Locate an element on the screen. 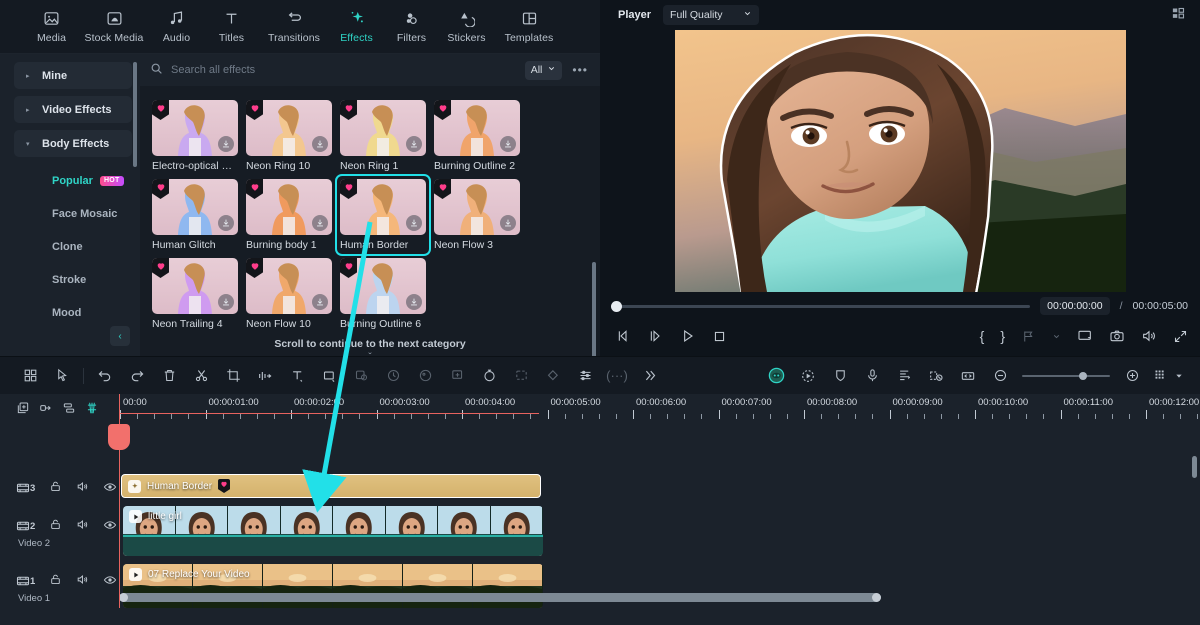 This screenshot has width=1200, height=625. zoom-slider-knob is located at coordinates (1083, 375).